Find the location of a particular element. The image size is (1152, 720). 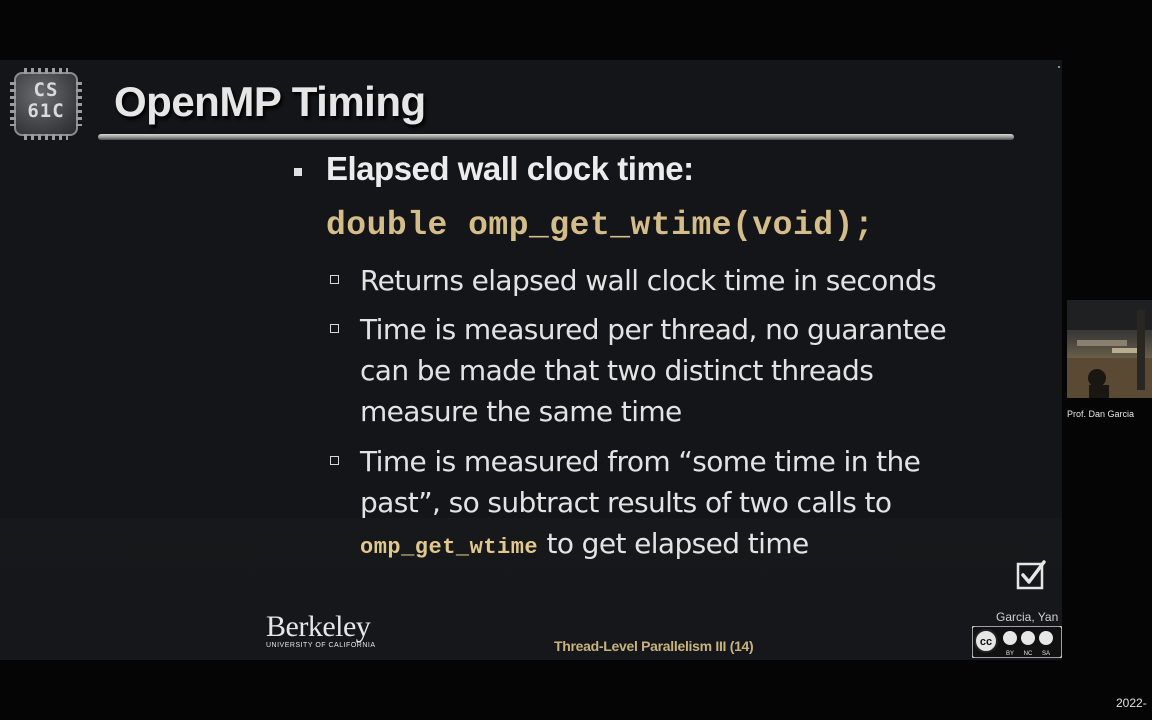

slide-authors: Garcia, Yan is located at coordinates (1027, 617).